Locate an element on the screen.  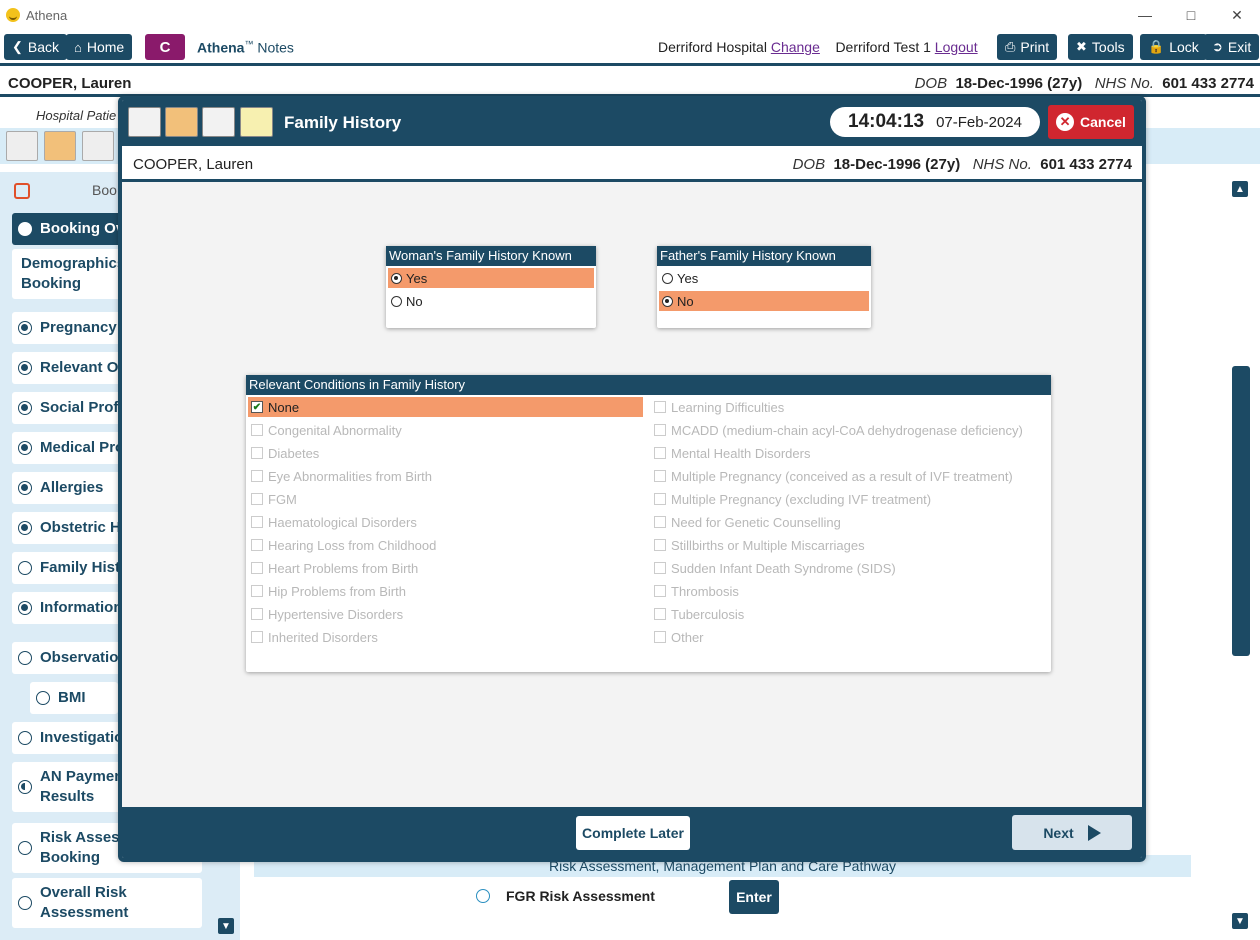
sidebar-item: BMI is located at coordinates (74, 698).